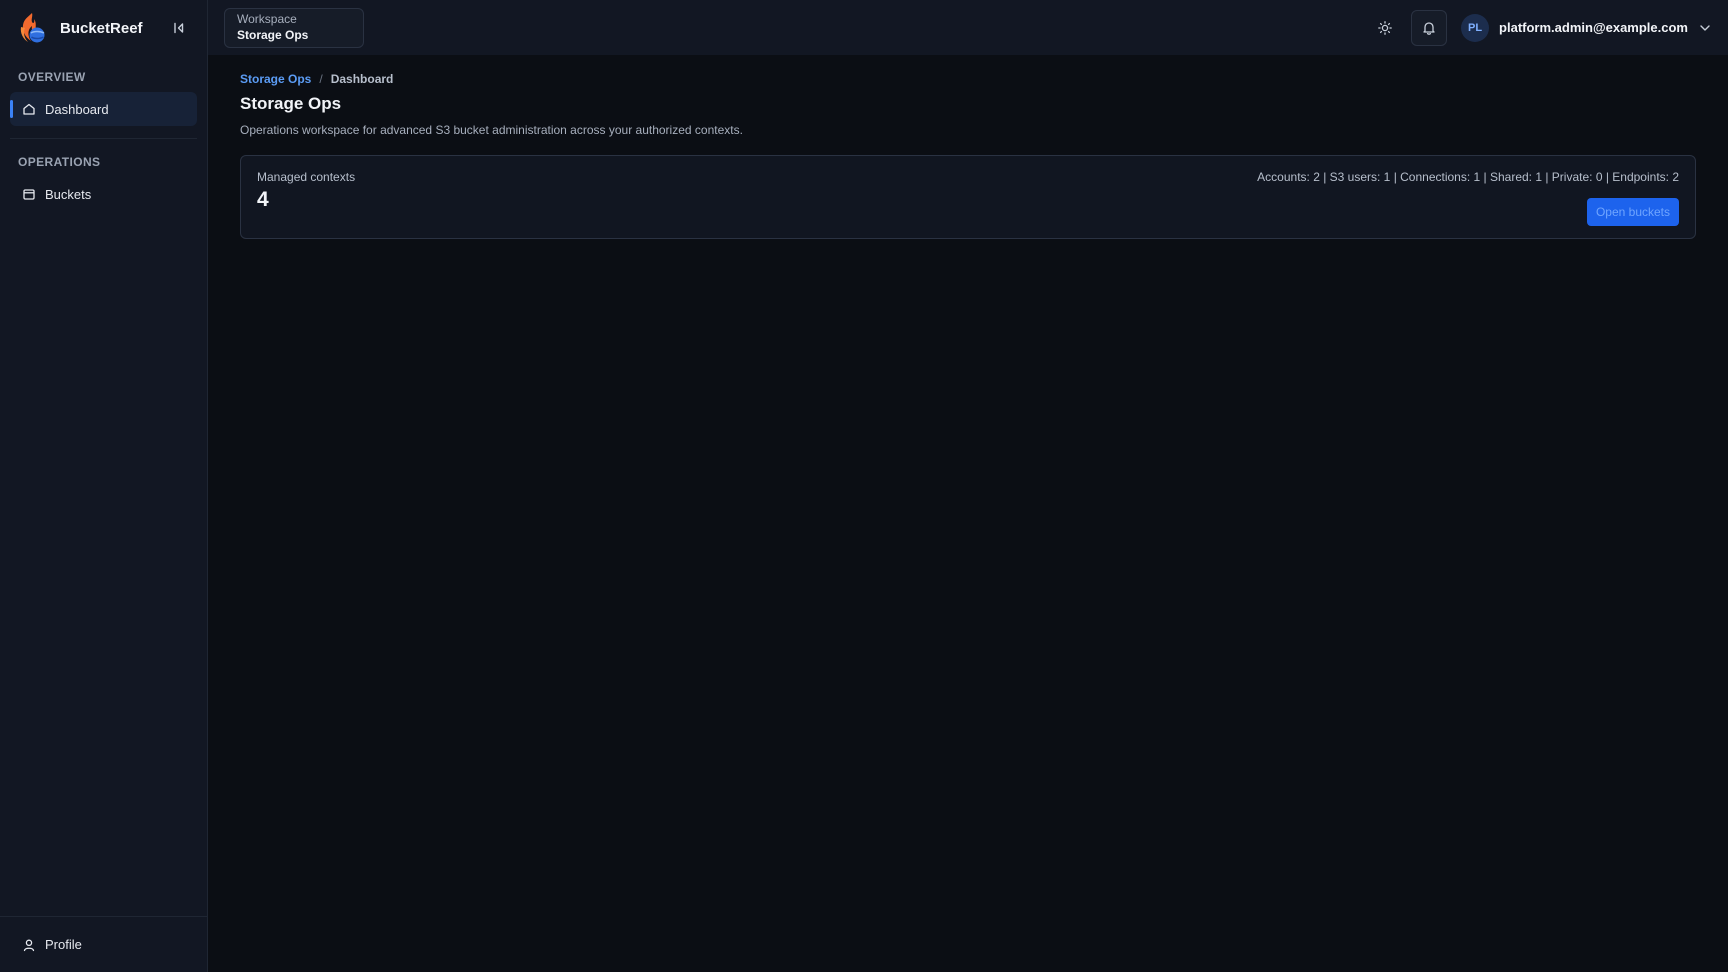  I want to click on open-buckets-button: Open buckets, so click(1632, 212).